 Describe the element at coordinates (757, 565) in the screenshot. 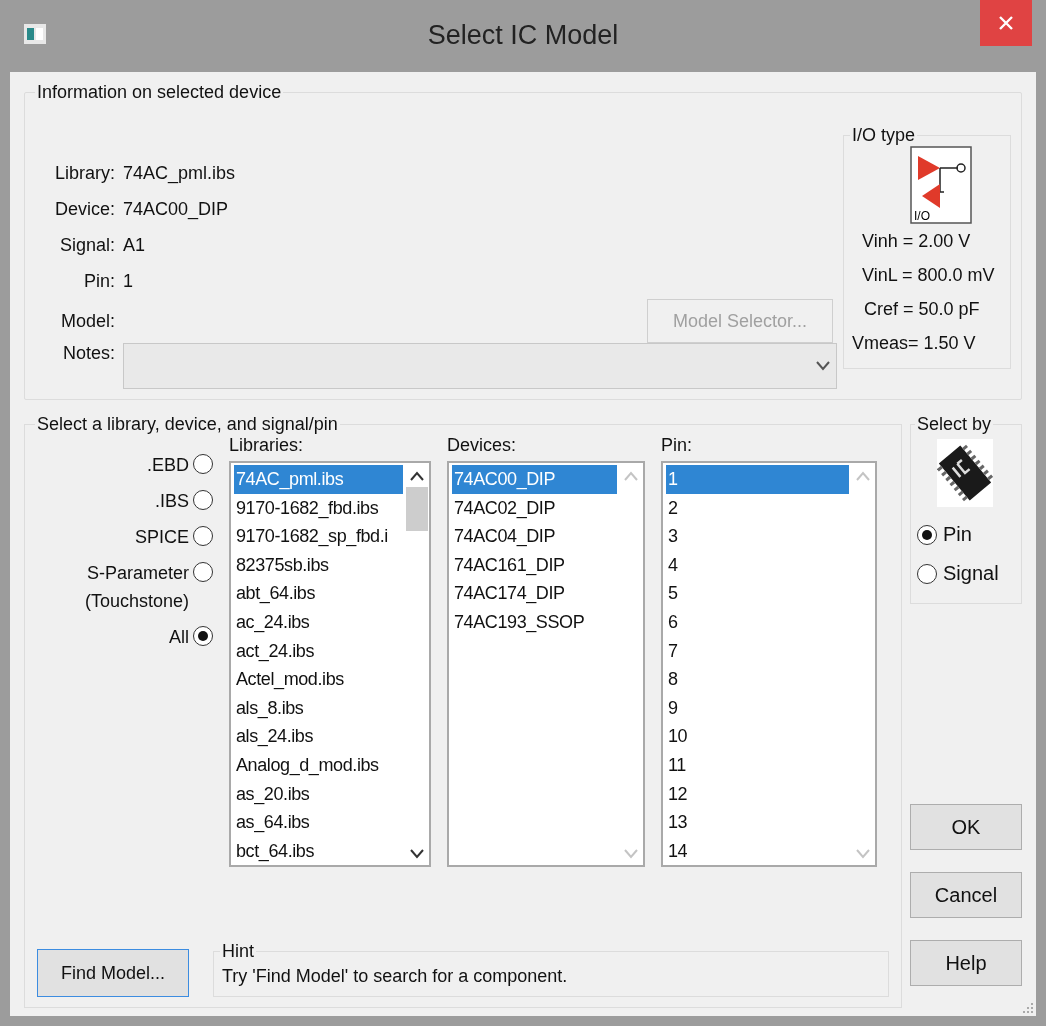

I see `list-item: 4` at that location.